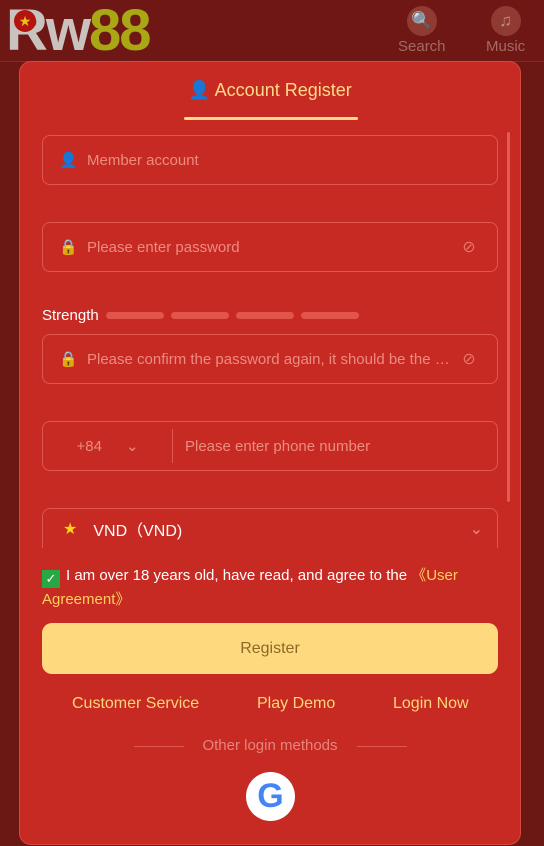 This screenshot has width=544, height=846. I want to click on top-bar: Rw88 ★ 🔍 Search ♫ Music, so click(272, 31).